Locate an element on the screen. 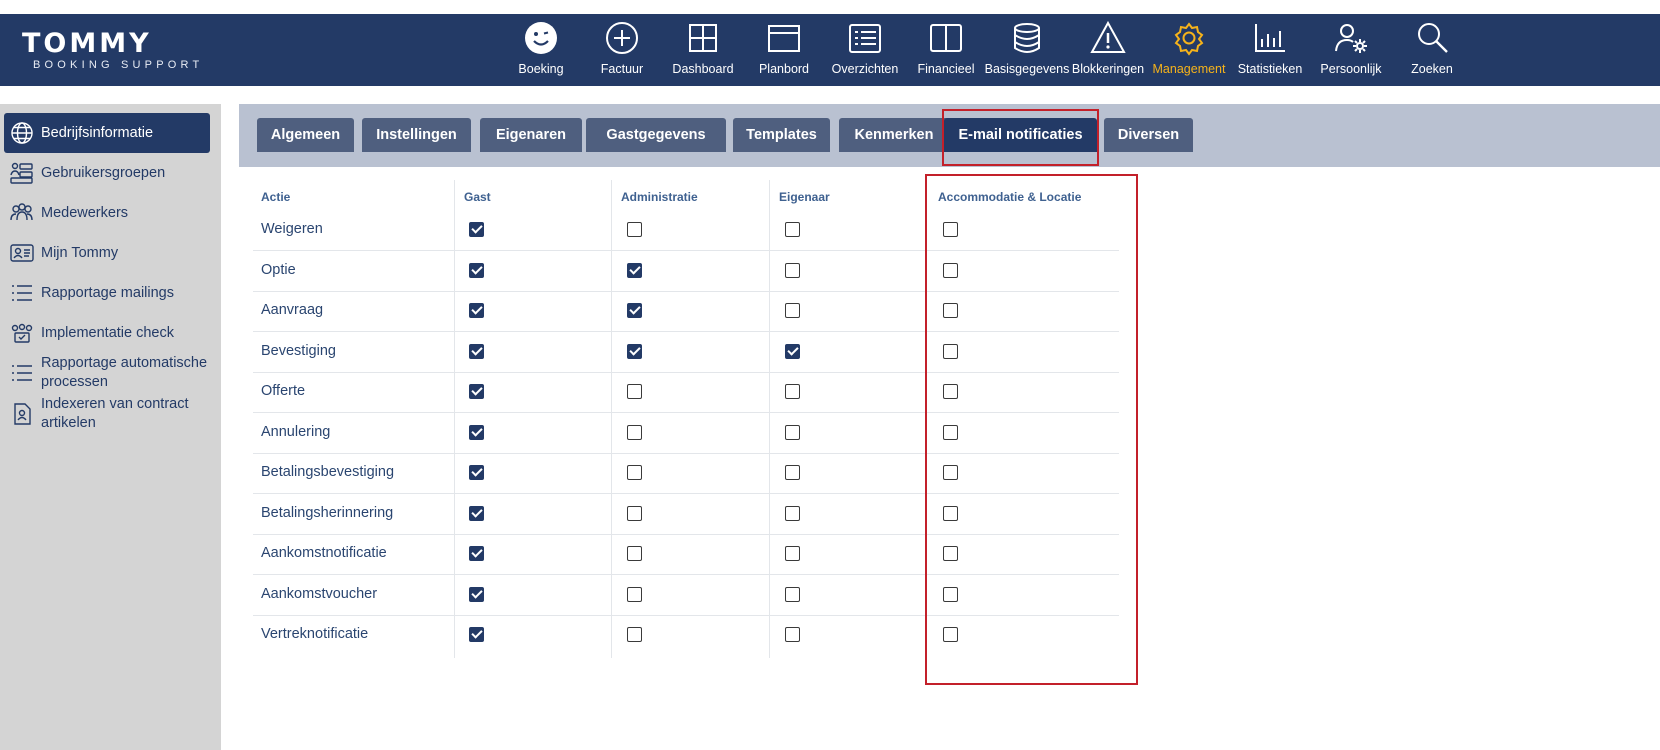 The height and width of the screenshot is (750, 1660). action-label: Aankomstvoucher is located at coordinates (319, 593).